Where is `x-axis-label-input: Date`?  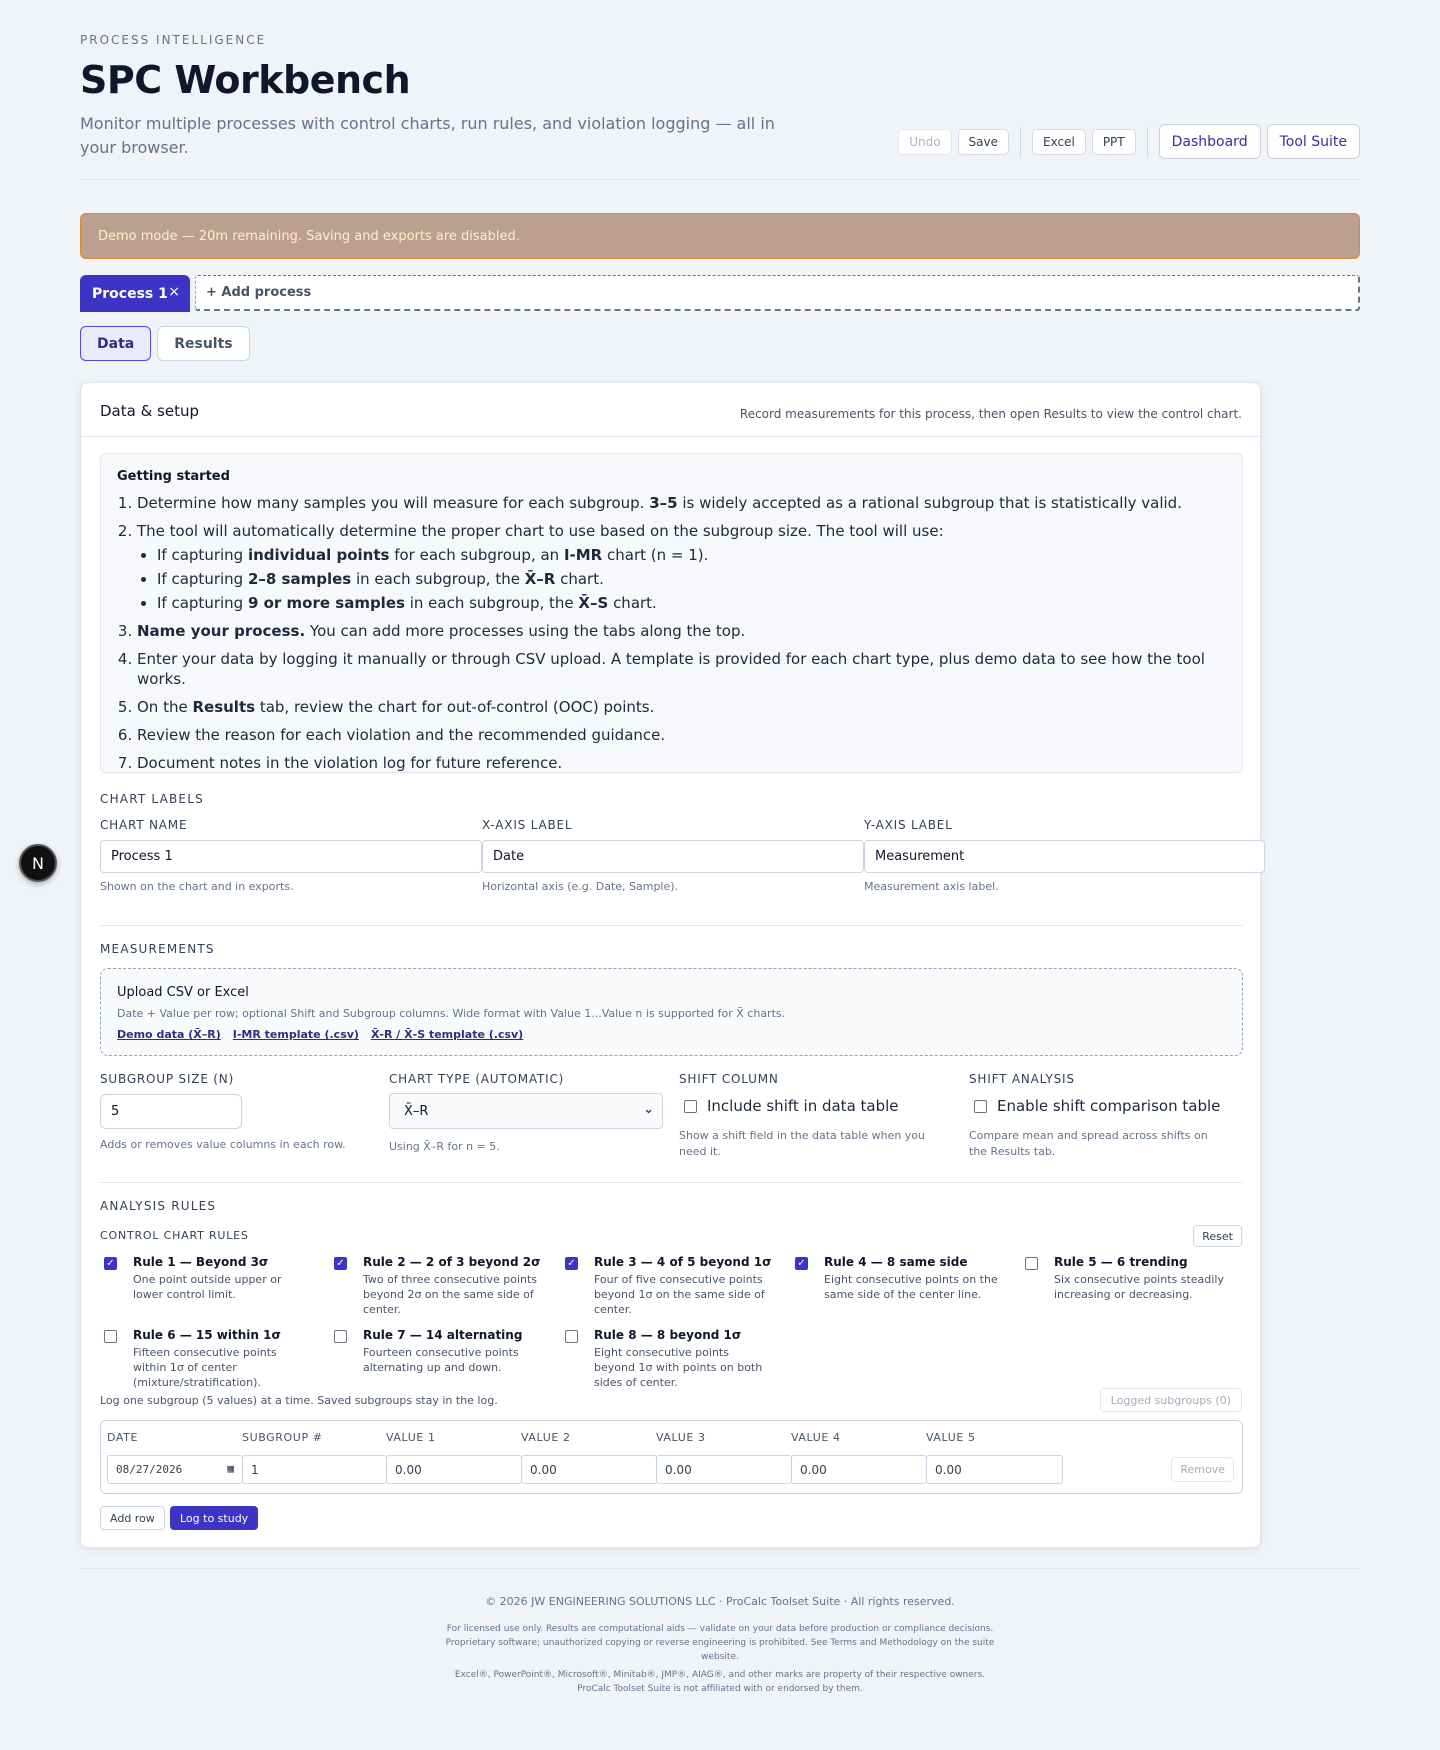
x-axis-label-input: Date is located at coordinates (673, 856).